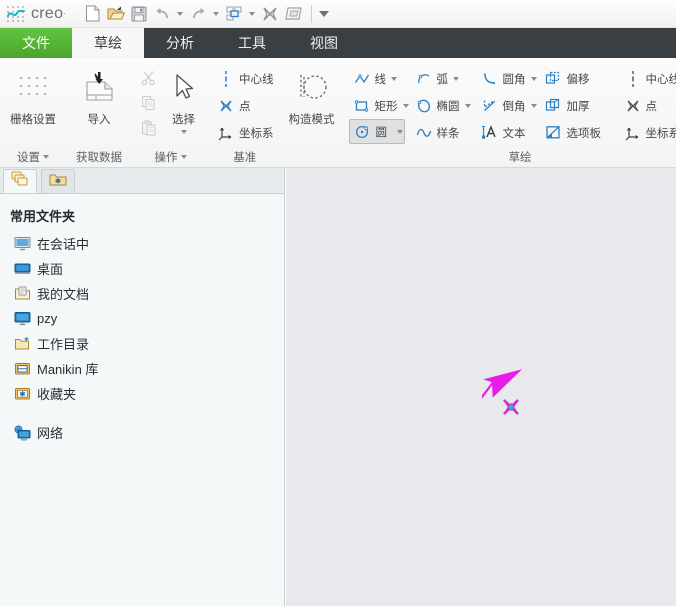 The height and width of the screenshot is (606, 676). I want to click on spline-label: 样条, so click(448, 133).